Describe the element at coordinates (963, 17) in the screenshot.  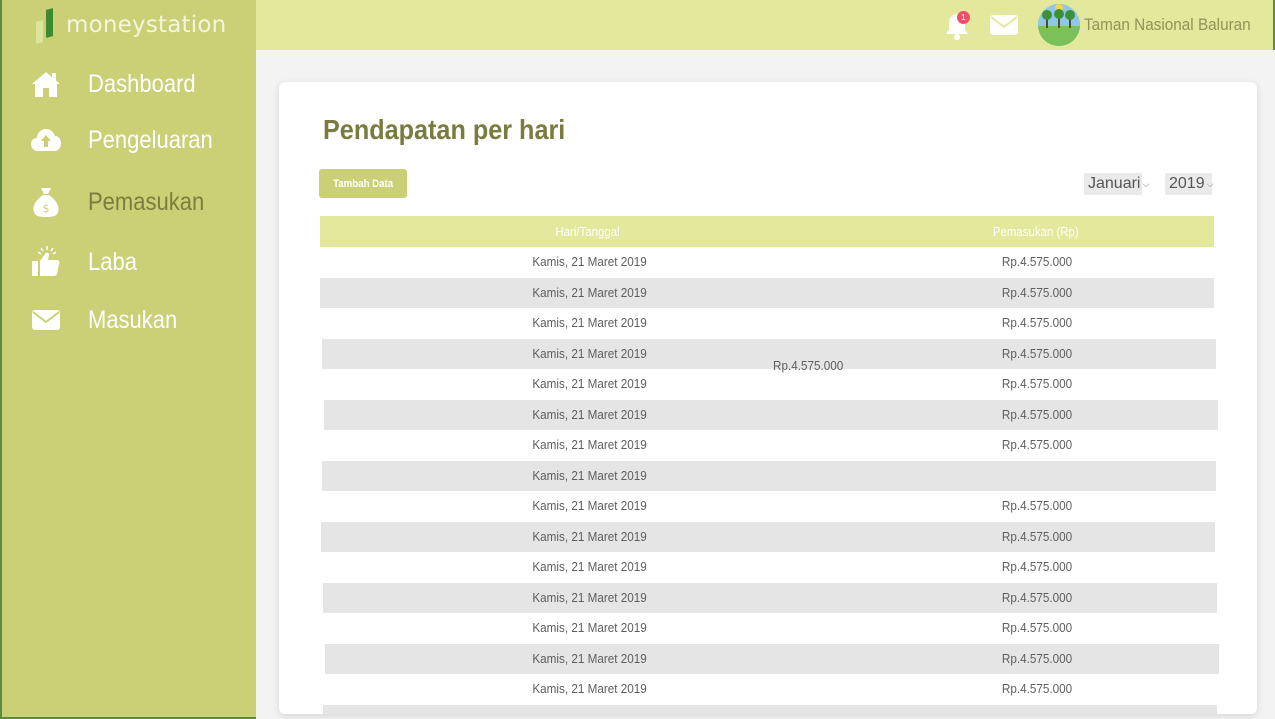
I see `notification-badge: 1` at that location.